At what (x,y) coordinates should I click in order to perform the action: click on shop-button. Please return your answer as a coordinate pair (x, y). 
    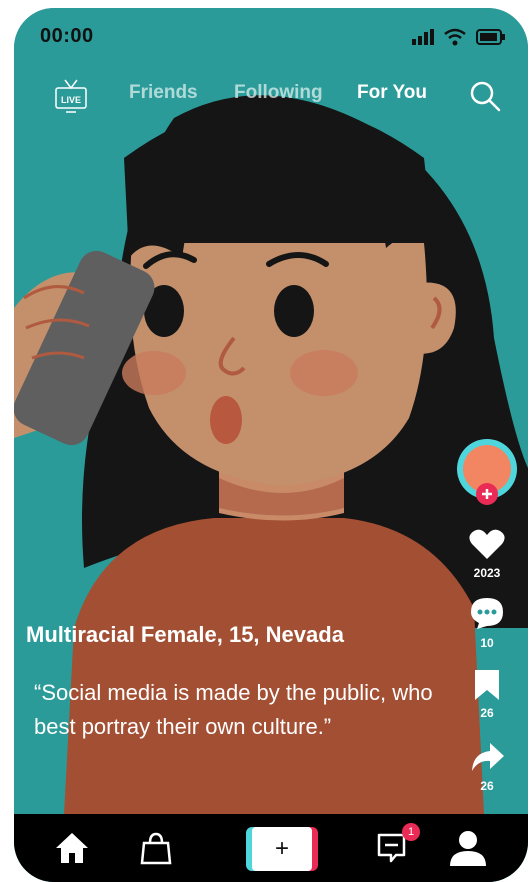
    Looking at the image, I should click on (156, 848).